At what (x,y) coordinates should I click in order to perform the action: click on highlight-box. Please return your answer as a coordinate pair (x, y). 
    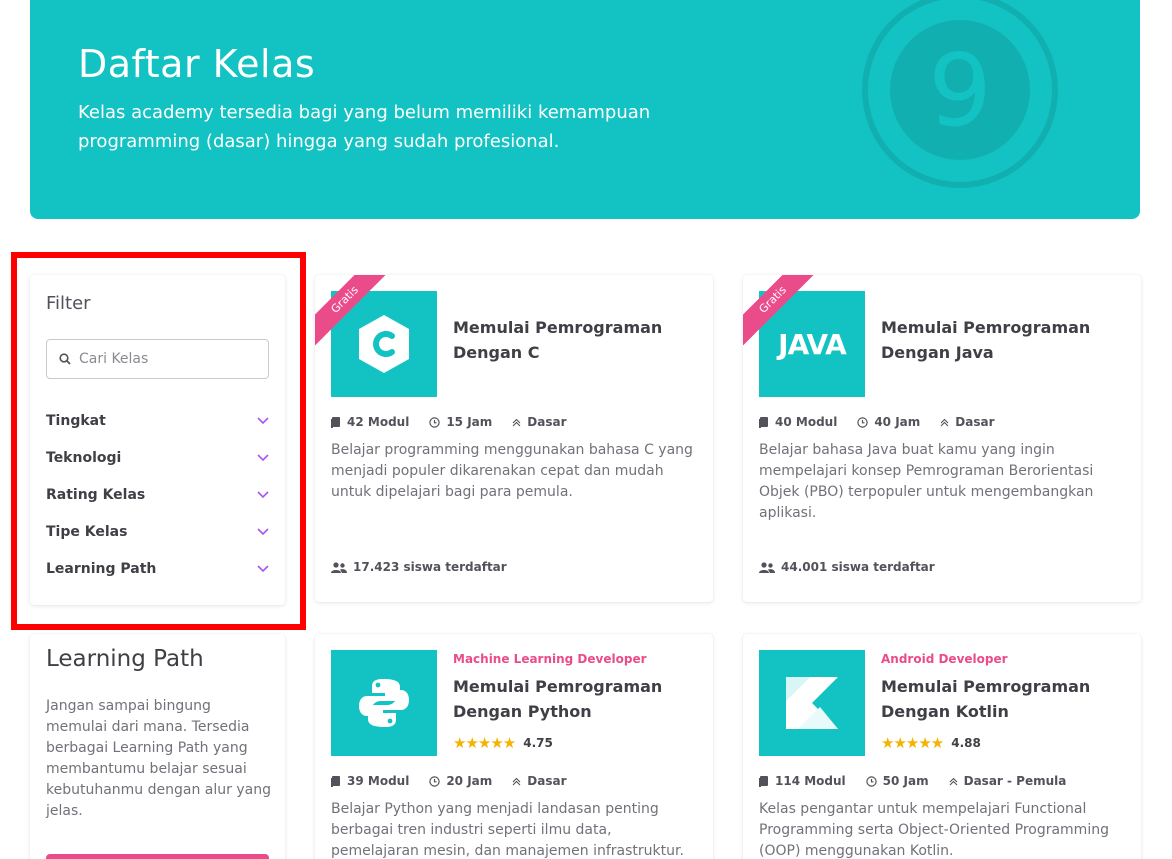
    Looking at the image, I should click on (158, 441).